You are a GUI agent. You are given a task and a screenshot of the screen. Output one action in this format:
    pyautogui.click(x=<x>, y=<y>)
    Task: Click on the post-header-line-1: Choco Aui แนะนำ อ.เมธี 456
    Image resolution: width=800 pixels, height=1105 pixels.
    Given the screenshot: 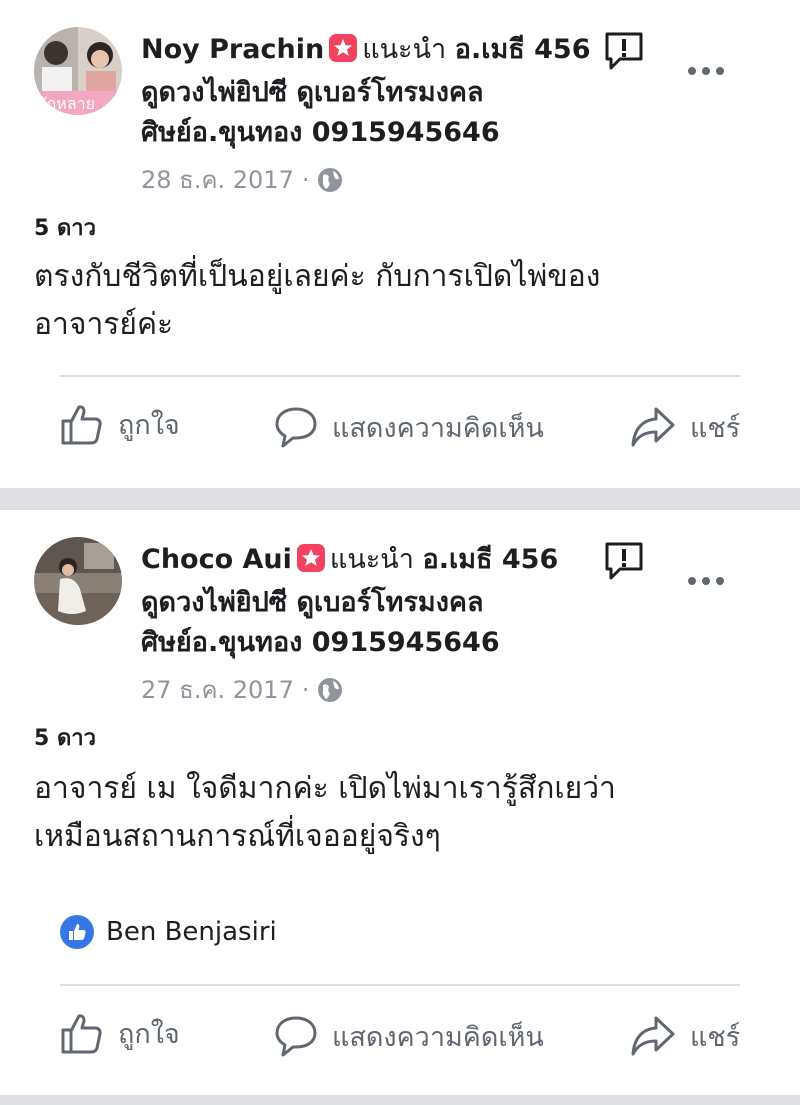 What is the action you would take?
    pyautogui.click(x=349, y=560)
    